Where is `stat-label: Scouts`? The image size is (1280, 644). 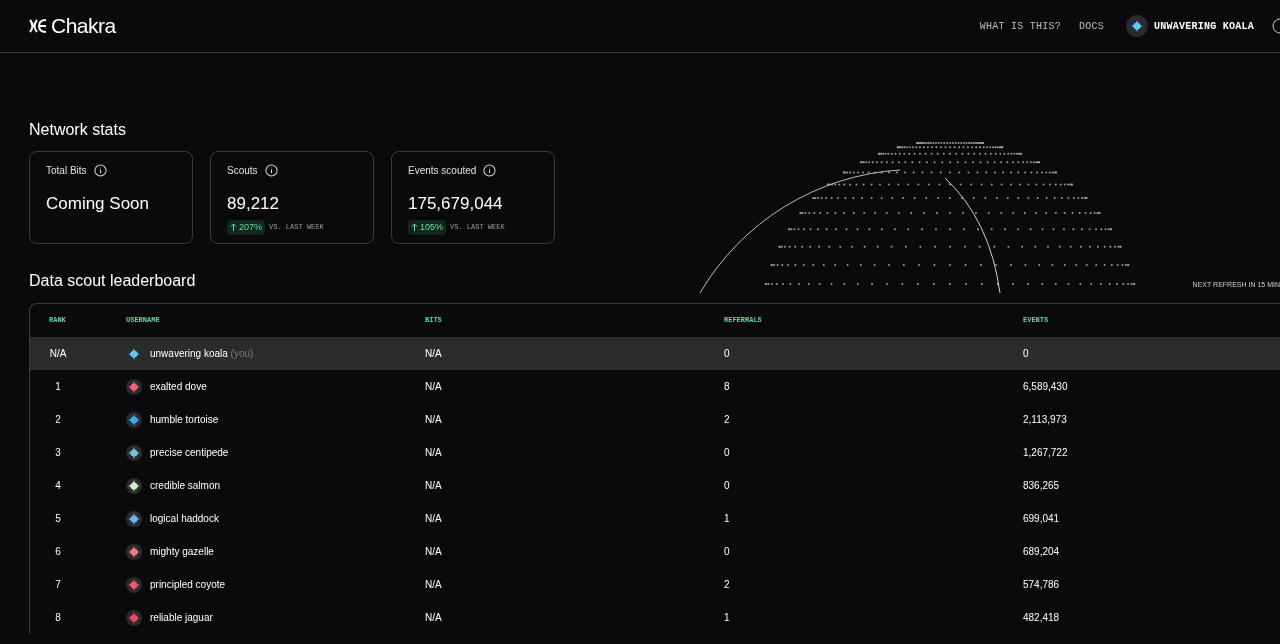 stat-label: Scouts is located at coordinates (242, 171).